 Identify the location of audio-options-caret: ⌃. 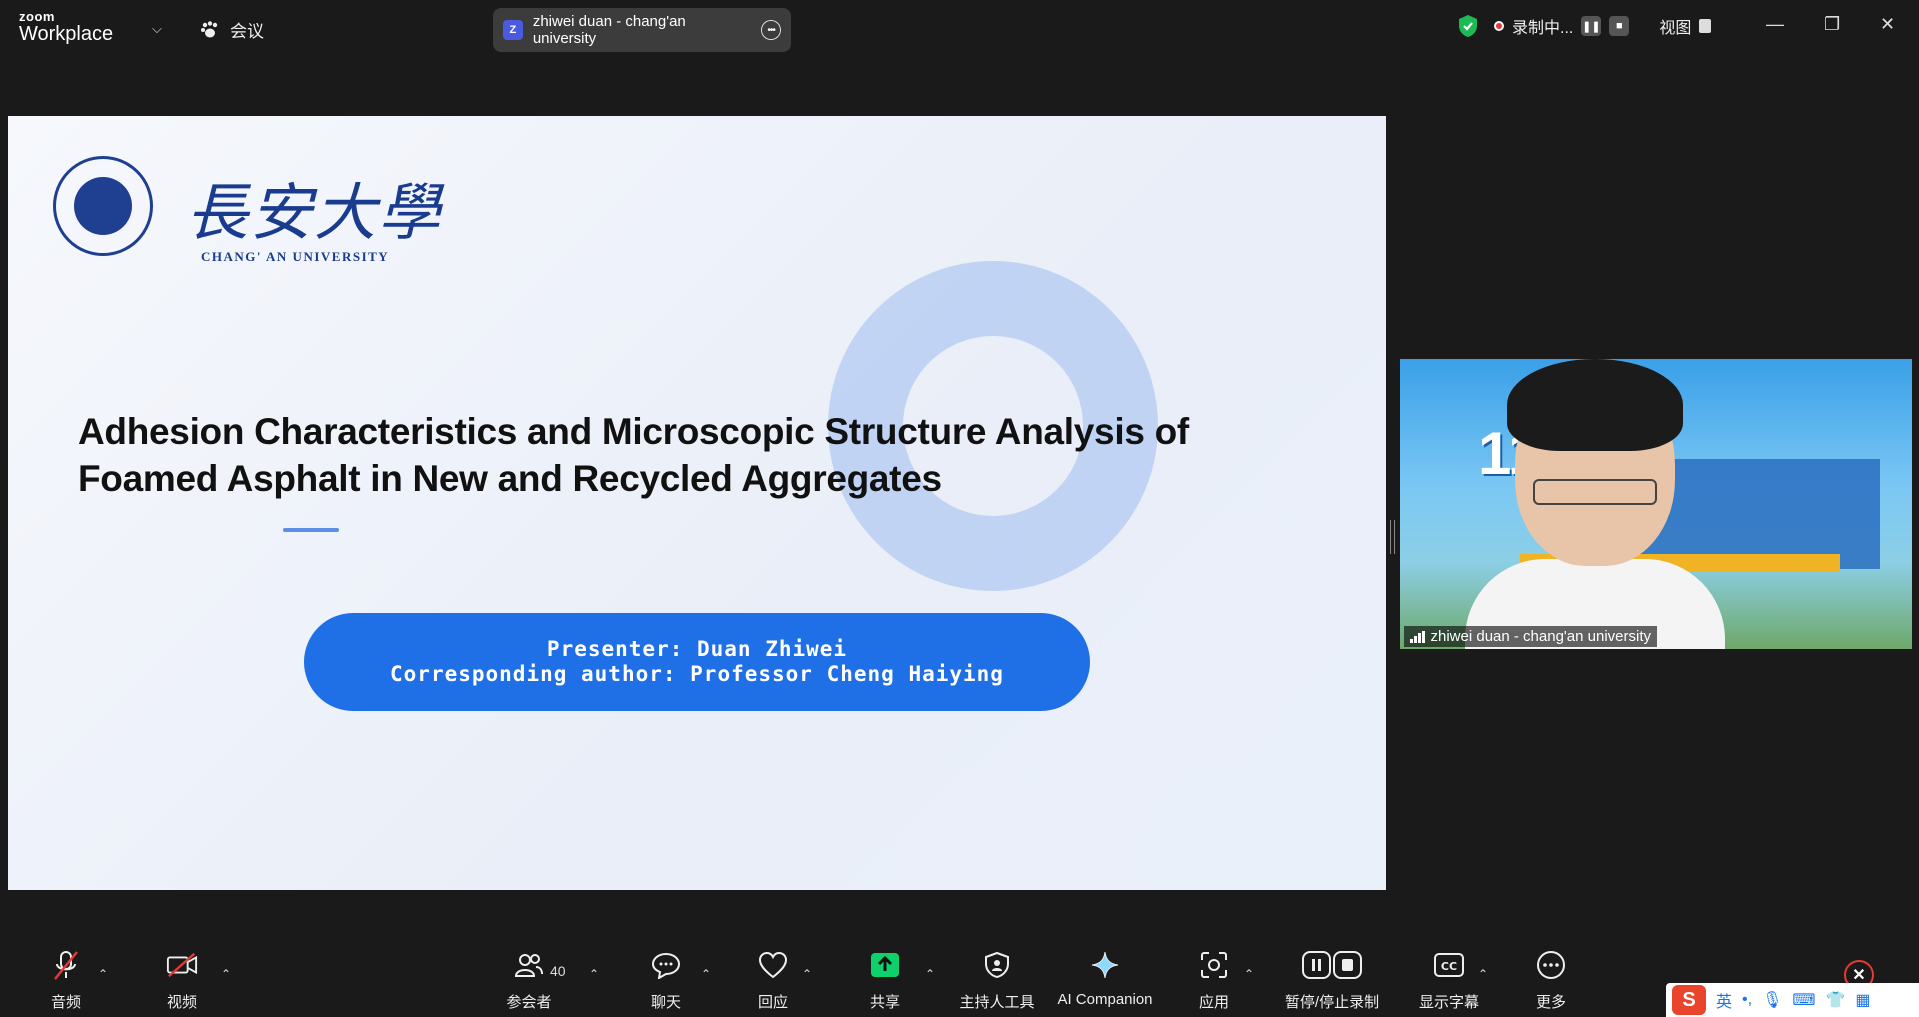
(103, 974).